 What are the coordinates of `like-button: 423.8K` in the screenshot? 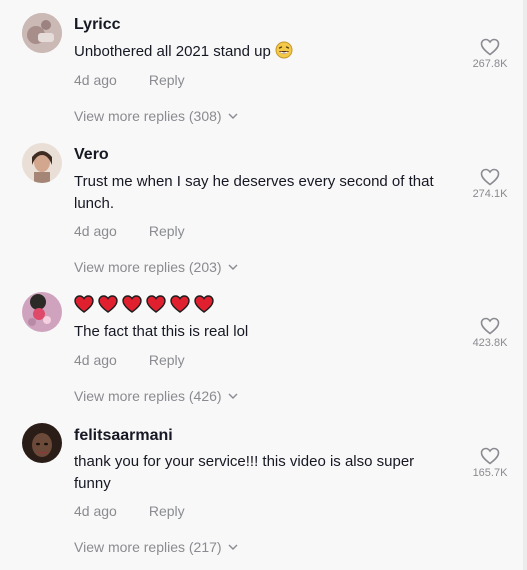 It's located at (490, 333).